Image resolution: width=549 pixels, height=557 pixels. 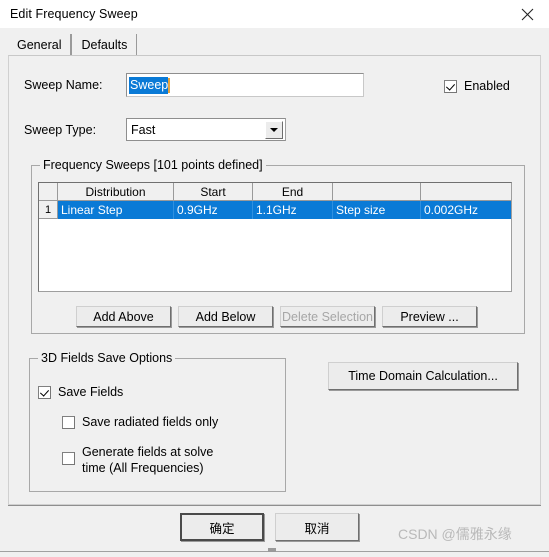 I want to click on row-end: 1.1GHz, so click(x=293, y=210).